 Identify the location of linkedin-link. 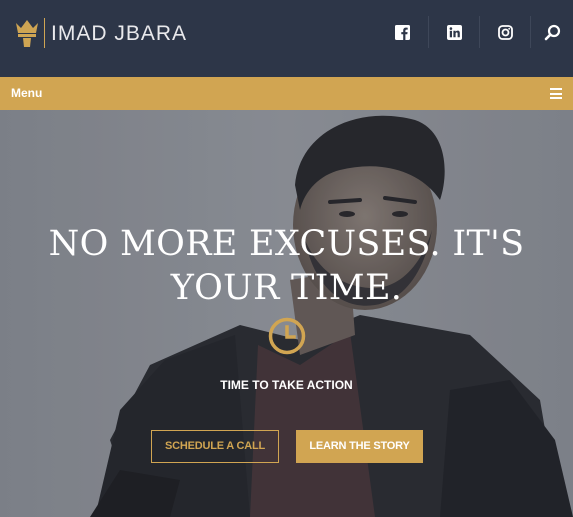
(454, 32).